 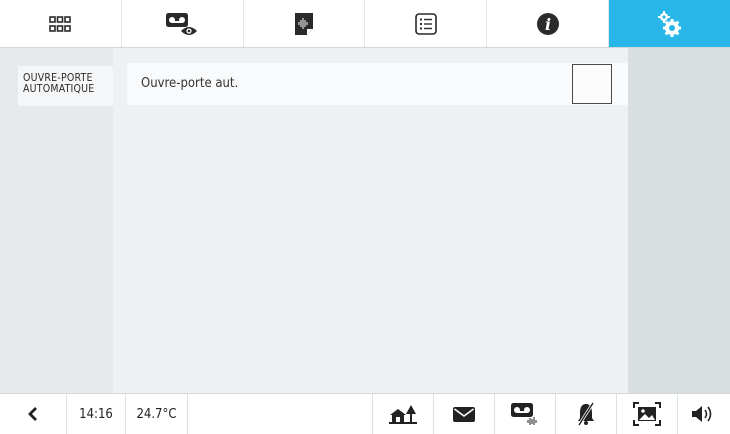 I want to click on tab-voice-memo, so click(x=305, y=23).